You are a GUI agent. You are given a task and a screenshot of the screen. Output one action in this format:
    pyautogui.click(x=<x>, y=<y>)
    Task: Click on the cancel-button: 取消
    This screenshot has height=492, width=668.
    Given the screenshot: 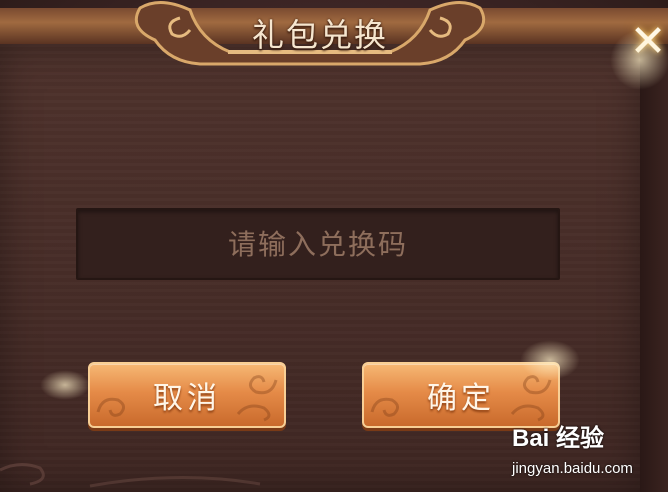 What is the action you would take?
    pyautogui.click(x=187, y=395)
    